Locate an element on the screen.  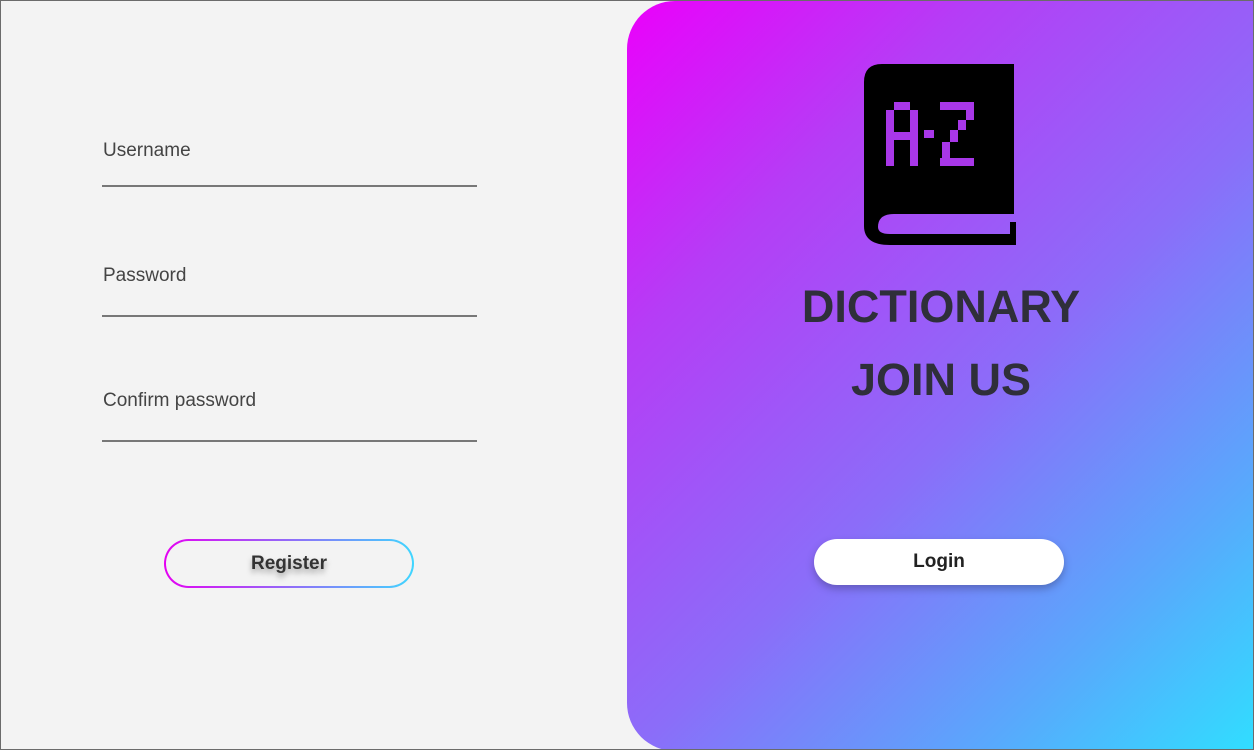
username-label: Username is located at coordinates (147, 150).